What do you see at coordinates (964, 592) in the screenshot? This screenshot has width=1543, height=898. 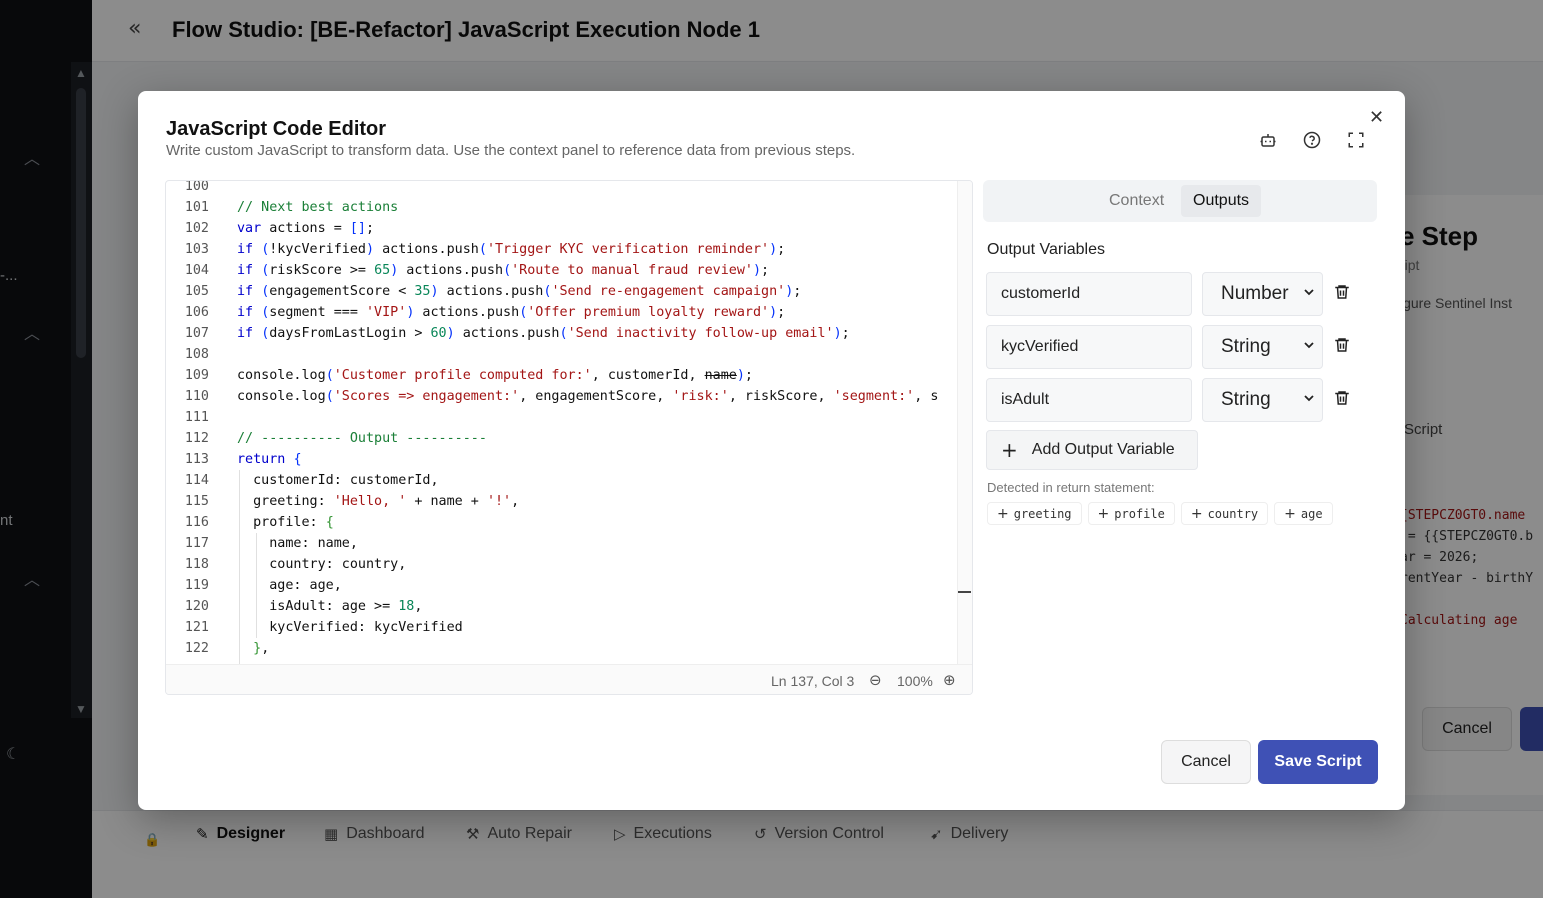 I see `editor-scrollbar-thumb` at bounding box center [964, 592].